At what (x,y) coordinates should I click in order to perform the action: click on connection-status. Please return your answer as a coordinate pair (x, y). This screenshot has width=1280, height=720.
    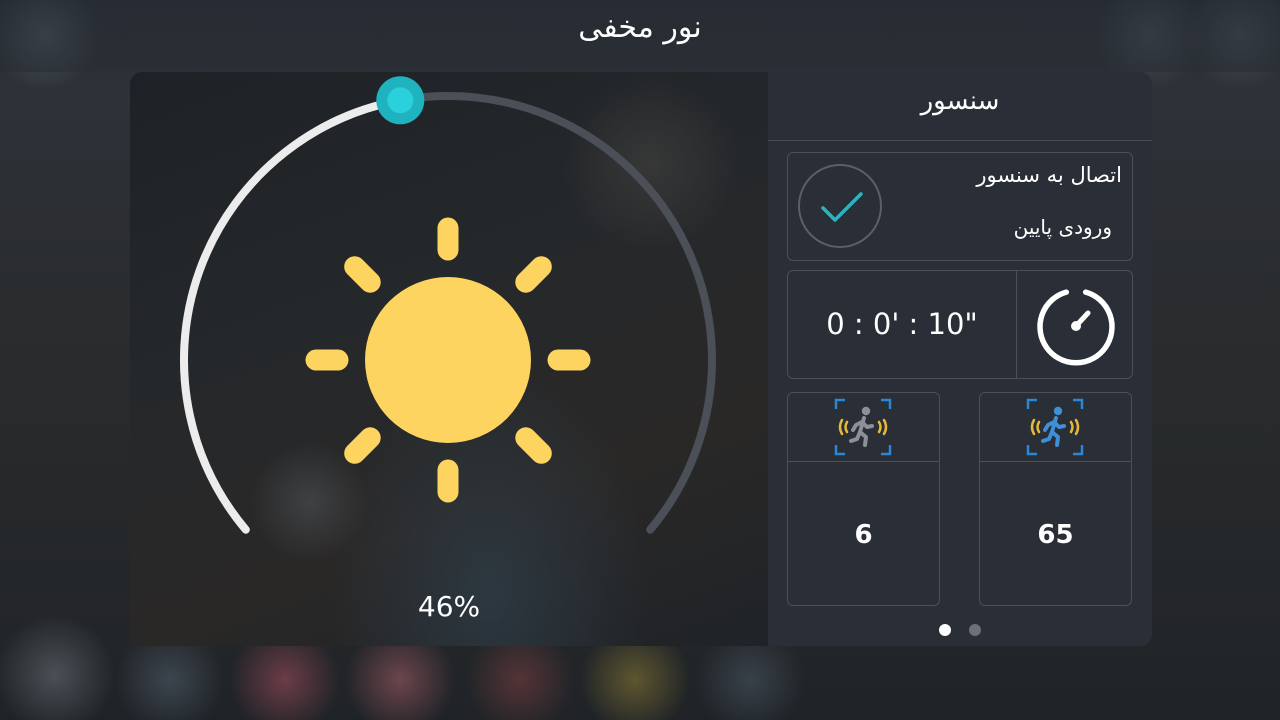
    Looking at the image, I should click on (840, 206).